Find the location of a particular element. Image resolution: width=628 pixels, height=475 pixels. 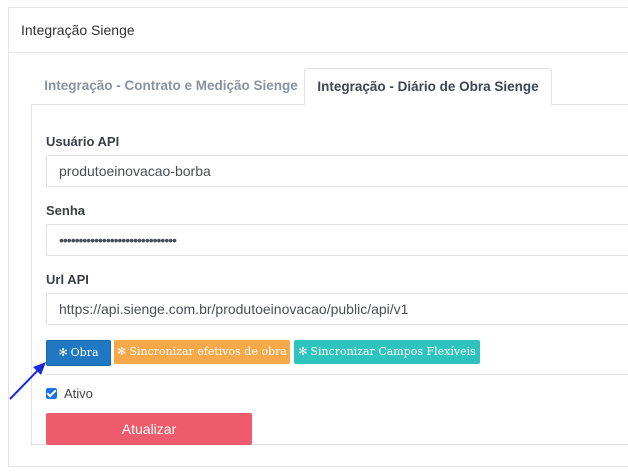

tab-contrato-medicao: Integração - Contrato e Medição Sienge is located at coordinates (171, 86).